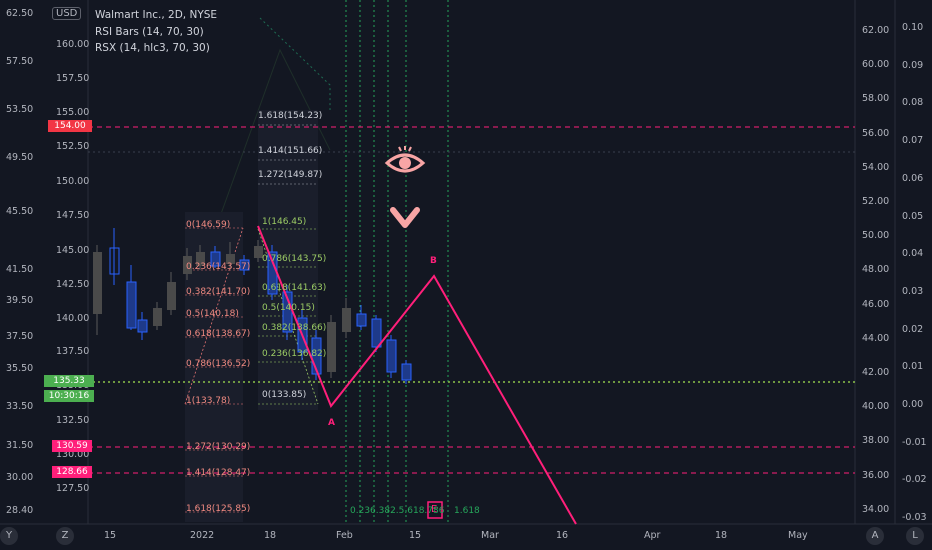  Describe the element at coordinates (876, 475) in the screenshot. I see `right-axis-a-label: 36.00` at that location.